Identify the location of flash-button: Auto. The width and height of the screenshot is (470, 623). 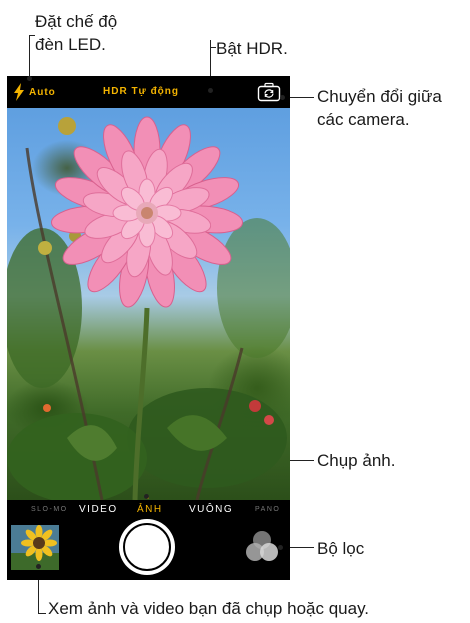
(34, 92).